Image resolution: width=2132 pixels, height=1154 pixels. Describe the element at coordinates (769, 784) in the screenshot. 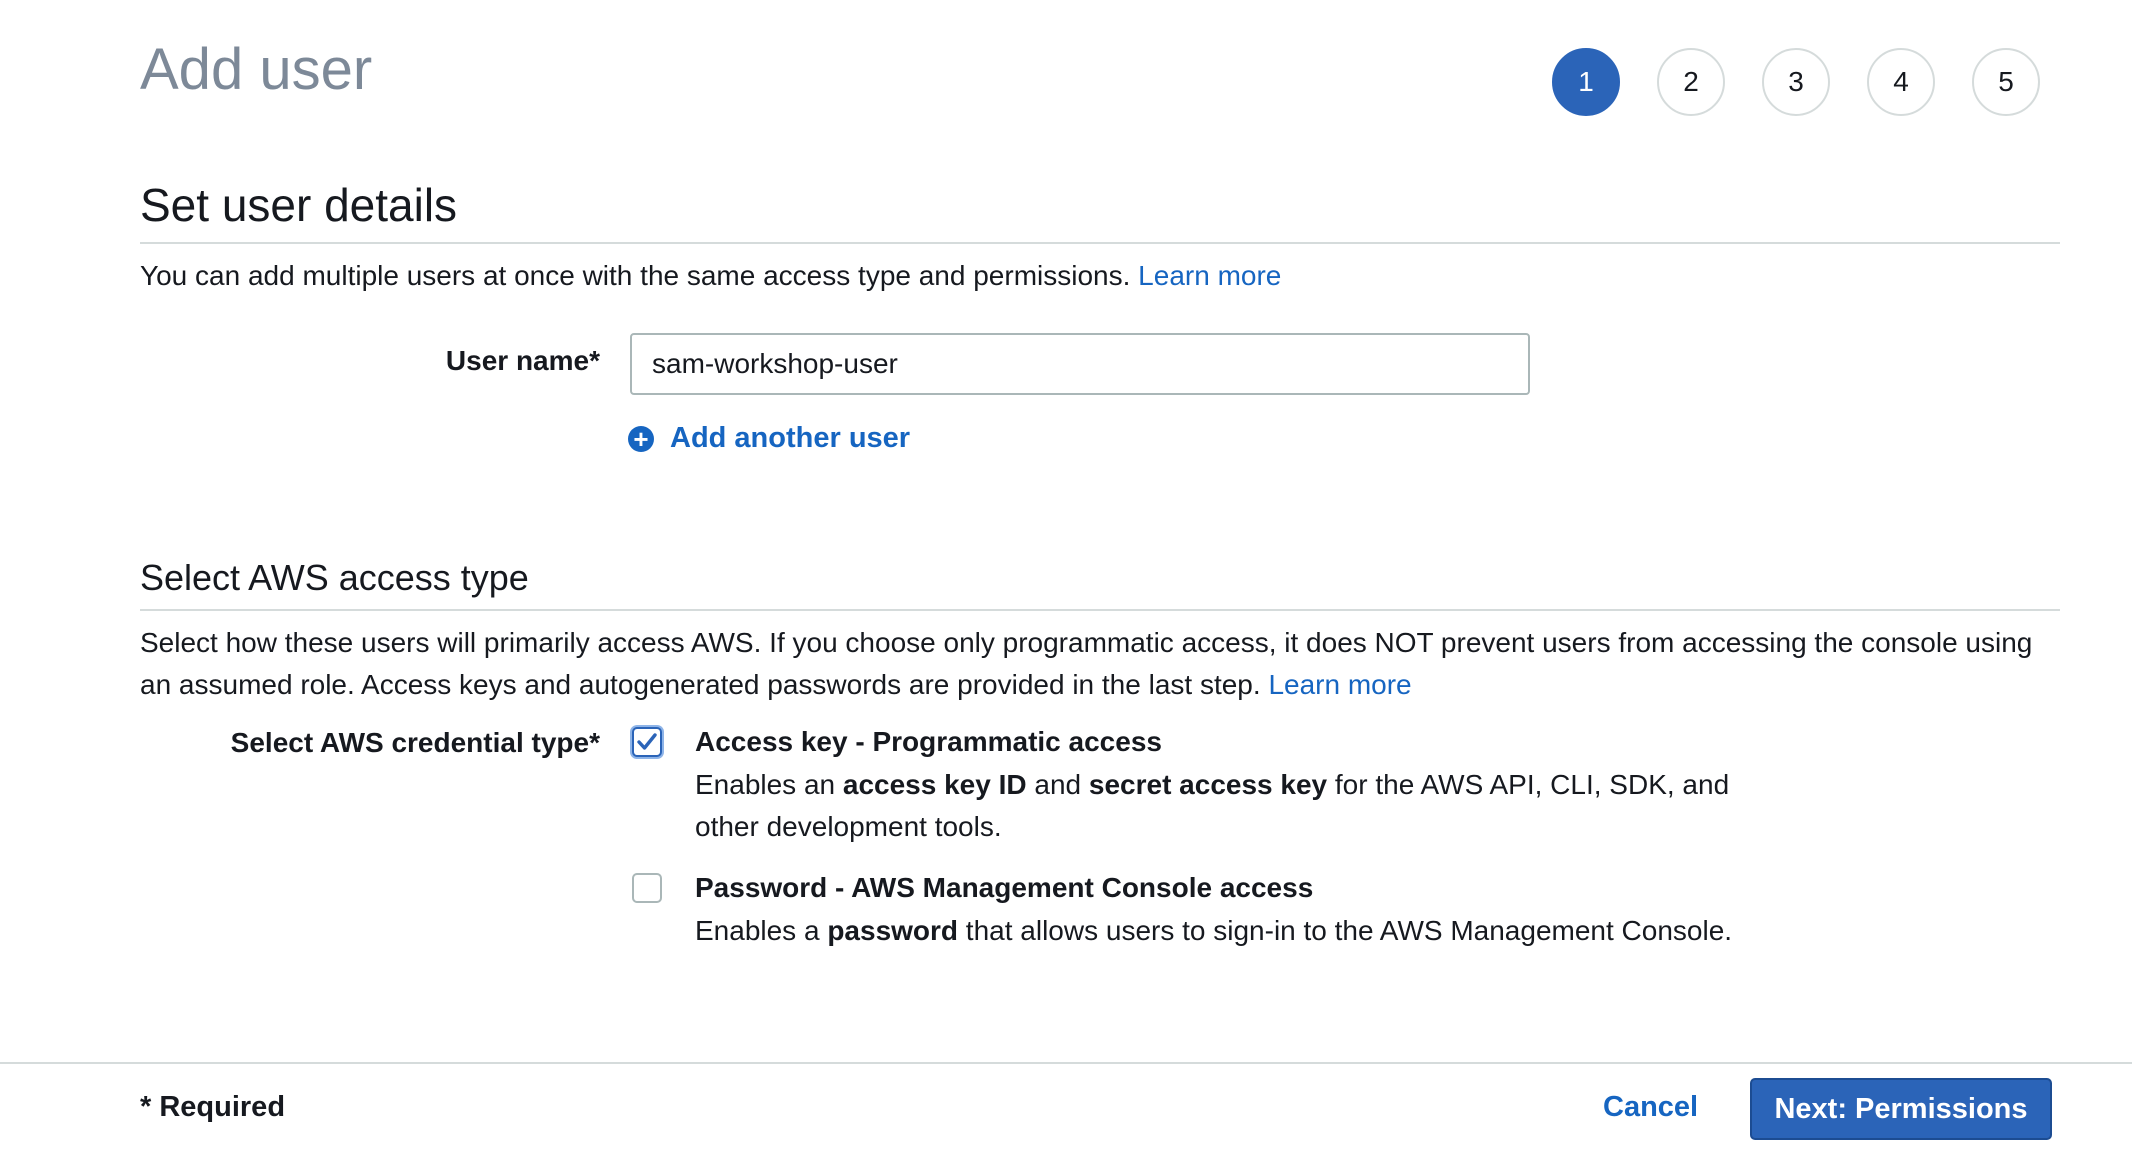

I see `desc-text: Enables an` at that location.